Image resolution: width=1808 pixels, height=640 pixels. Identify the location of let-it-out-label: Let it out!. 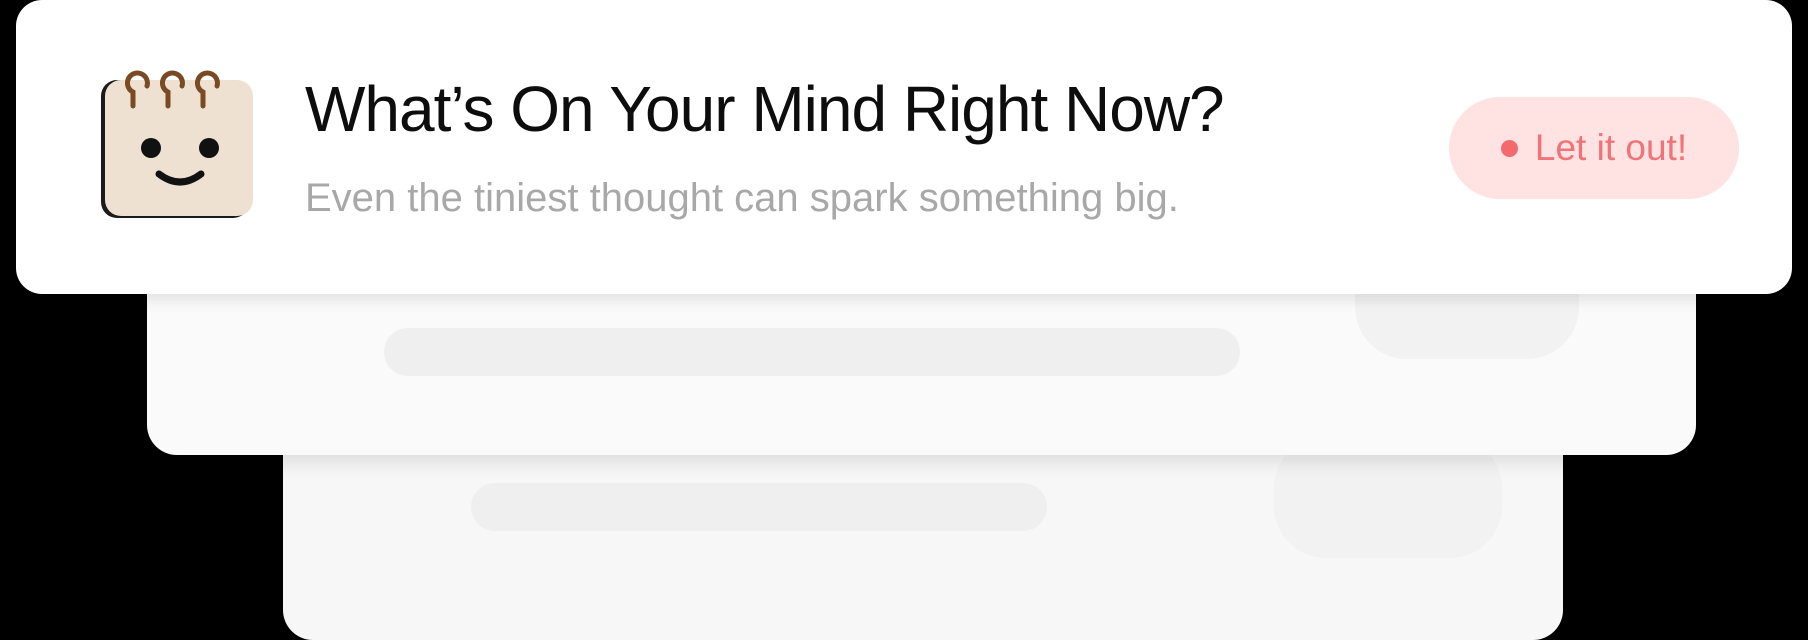
(1611, 147).